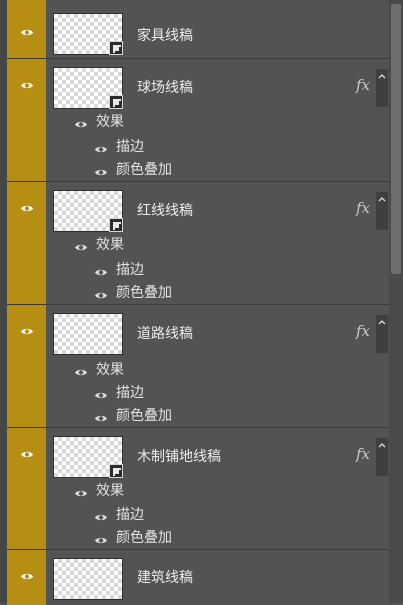  I want to click on layer-name: 建筑线稿, so click(165, 577).